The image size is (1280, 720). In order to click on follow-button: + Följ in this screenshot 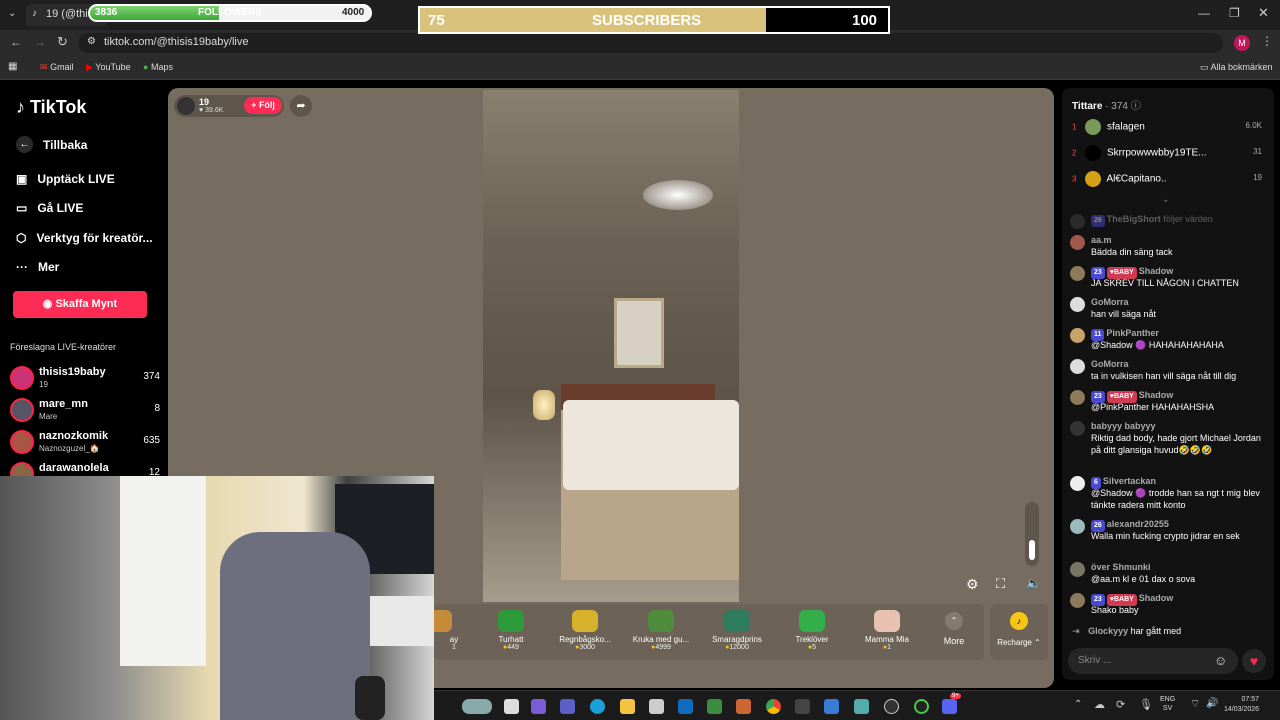, I will do `click(263, 105)`.